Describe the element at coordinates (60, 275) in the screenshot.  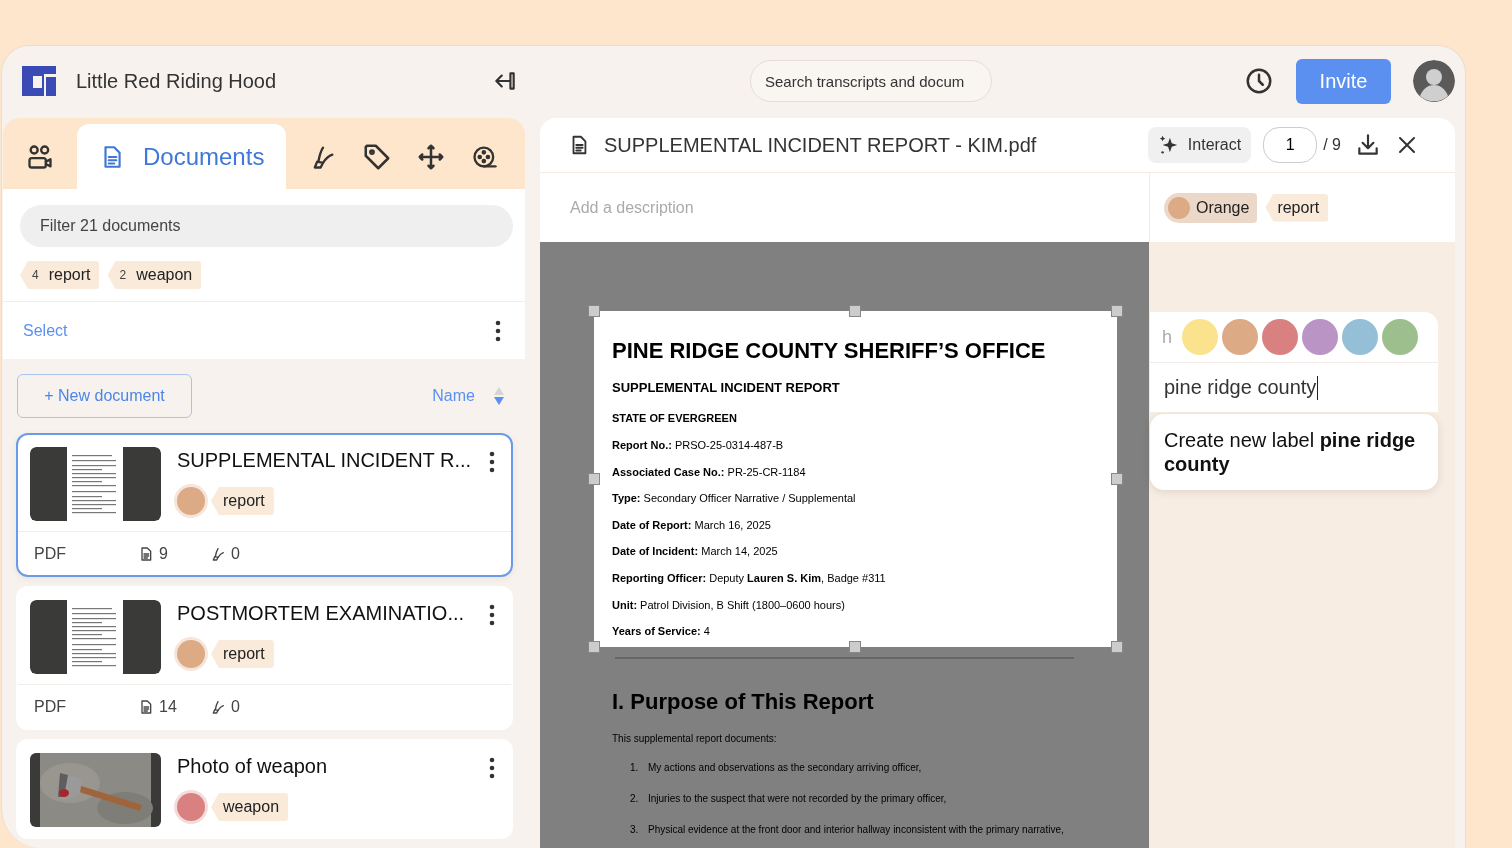
I see `tag-filter: 4 report` at that location.